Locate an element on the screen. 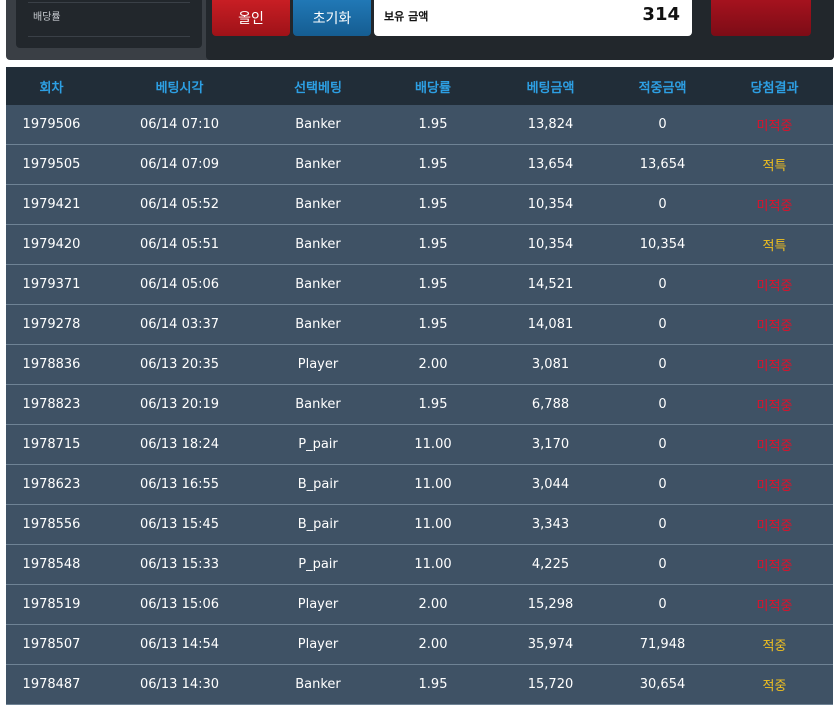 Image resolution: width=835 pixels, height=707 pixels. bet-amount-cell: 4,225 is located at coordinates (550, 564).